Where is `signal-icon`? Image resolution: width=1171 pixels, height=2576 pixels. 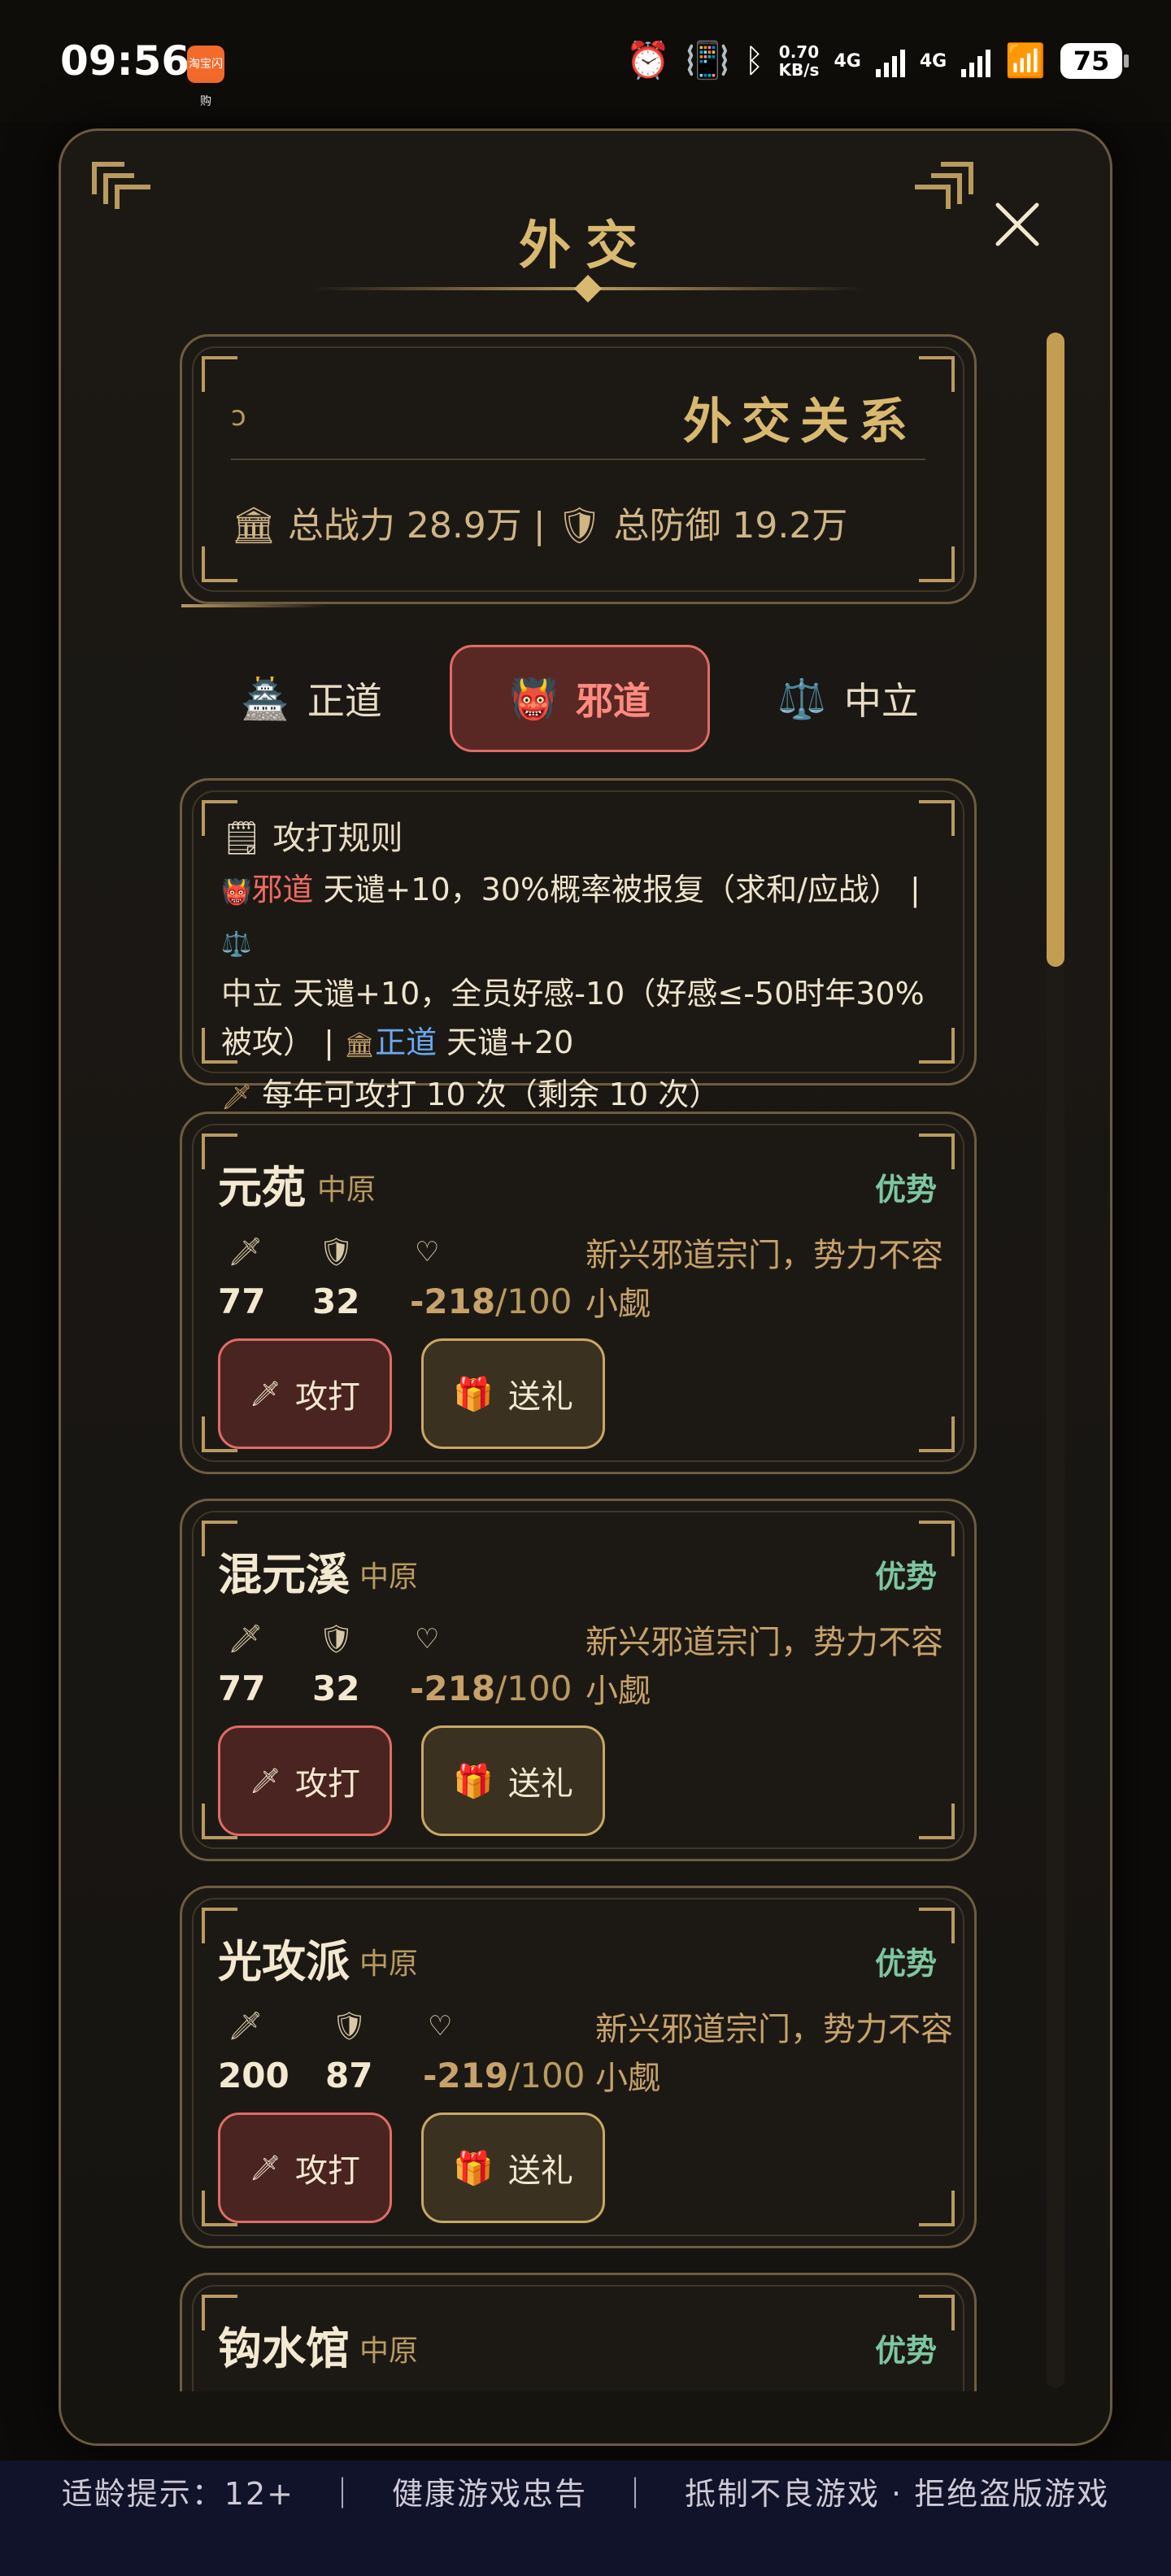 signal-icon is located at coordinates (890, 61).